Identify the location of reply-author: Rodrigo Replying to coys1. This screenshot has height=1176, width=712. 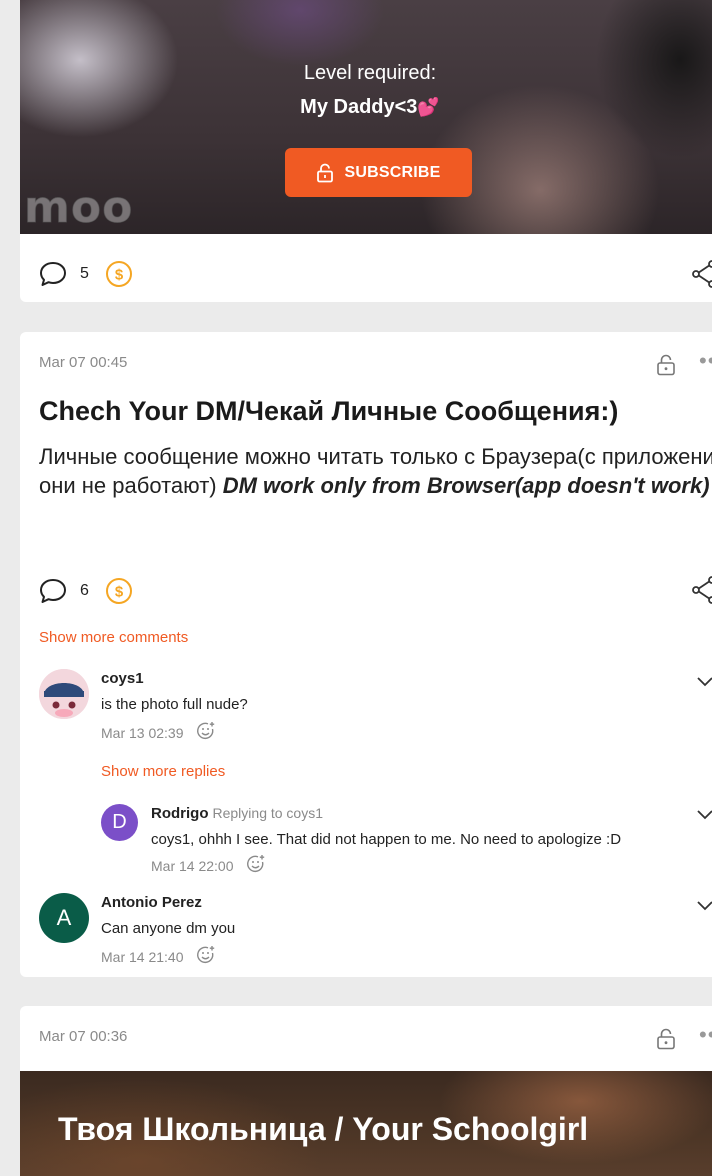
(237, 813).